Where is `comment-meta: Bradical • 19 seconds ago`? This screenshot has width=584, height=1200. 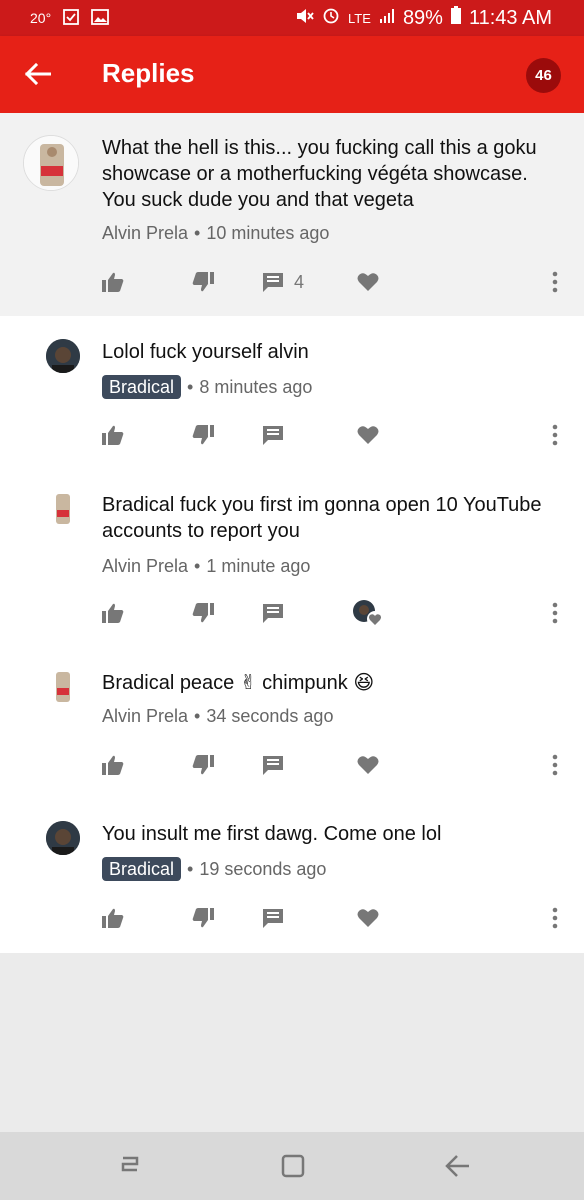
comment-meta: Bradical • 19 seconds ago is located at coordinates (214, 869).